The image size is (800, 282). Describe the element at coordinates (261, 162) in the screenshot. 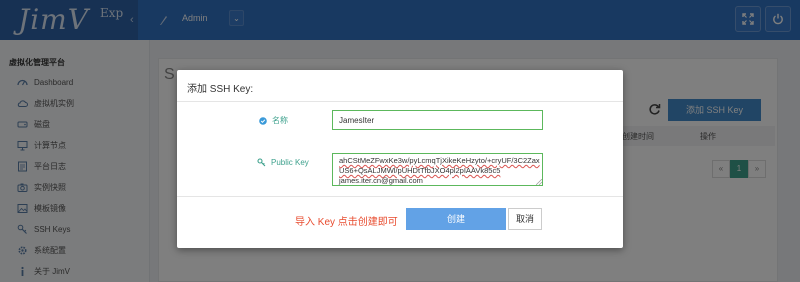

I see `key-icon` at that location.